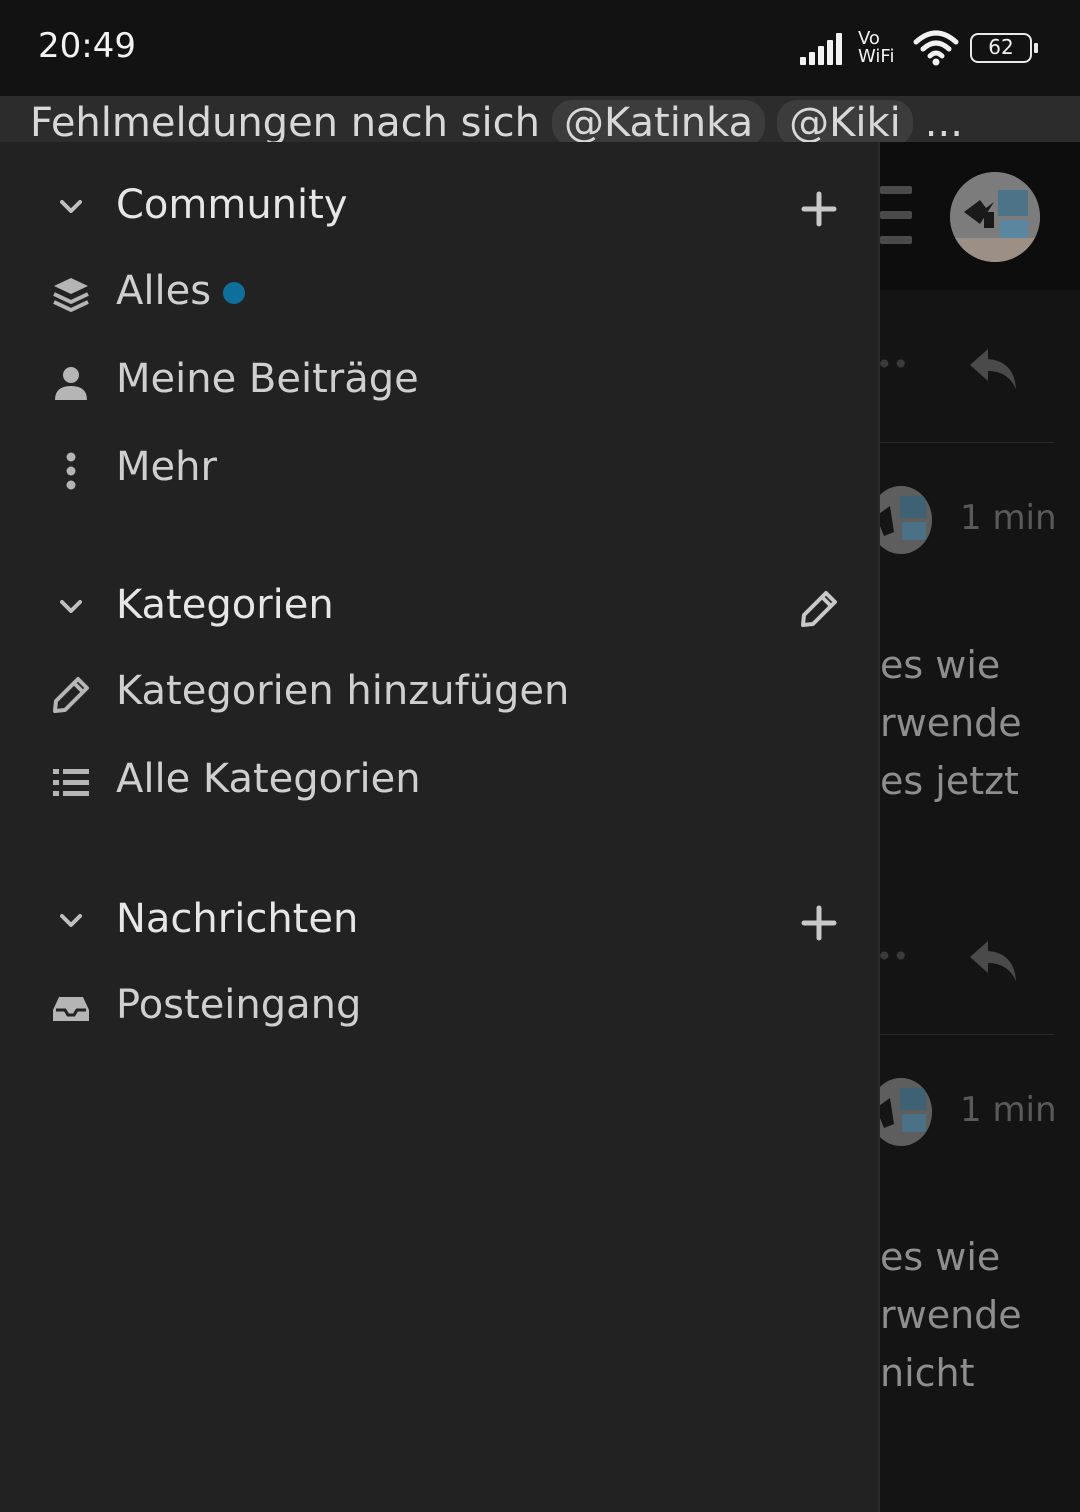 The height and width of the screenshot is (1512, 1080). Describe the element at coordinates (440, 470) in the screenshot. I see `sidebar-item-mehr: Mehr` at that location.